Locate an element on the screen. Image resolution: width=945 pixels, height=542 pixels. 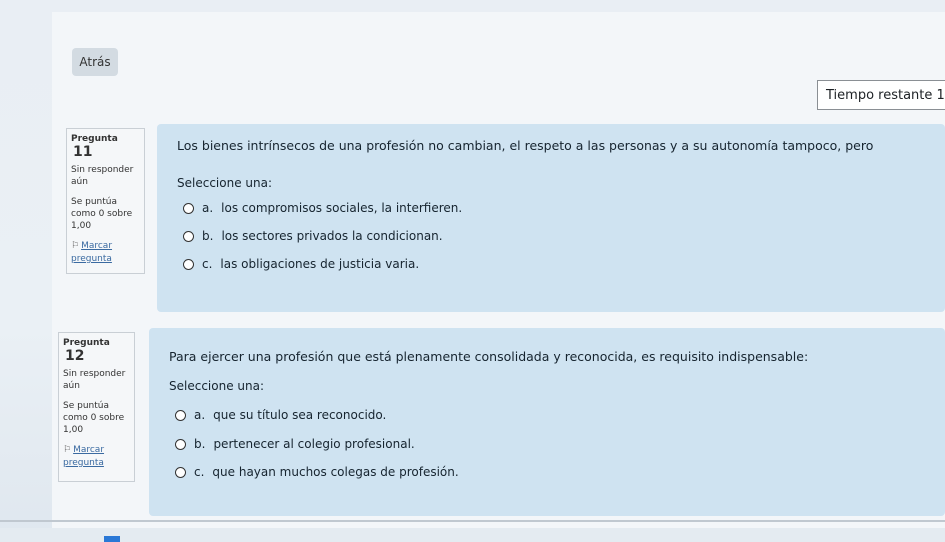
taskbar is located at coordinates (472, 535).